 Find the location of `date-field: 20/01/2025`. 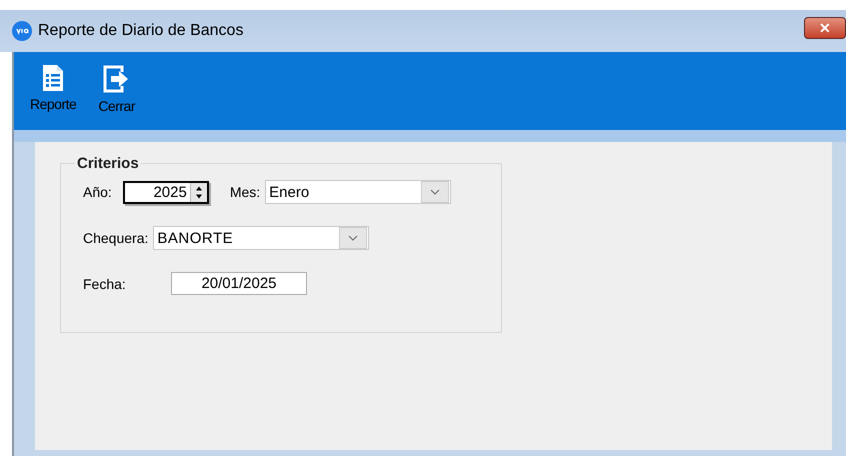

date-field: 20/01/2025 is located at coordinates (239, 283).